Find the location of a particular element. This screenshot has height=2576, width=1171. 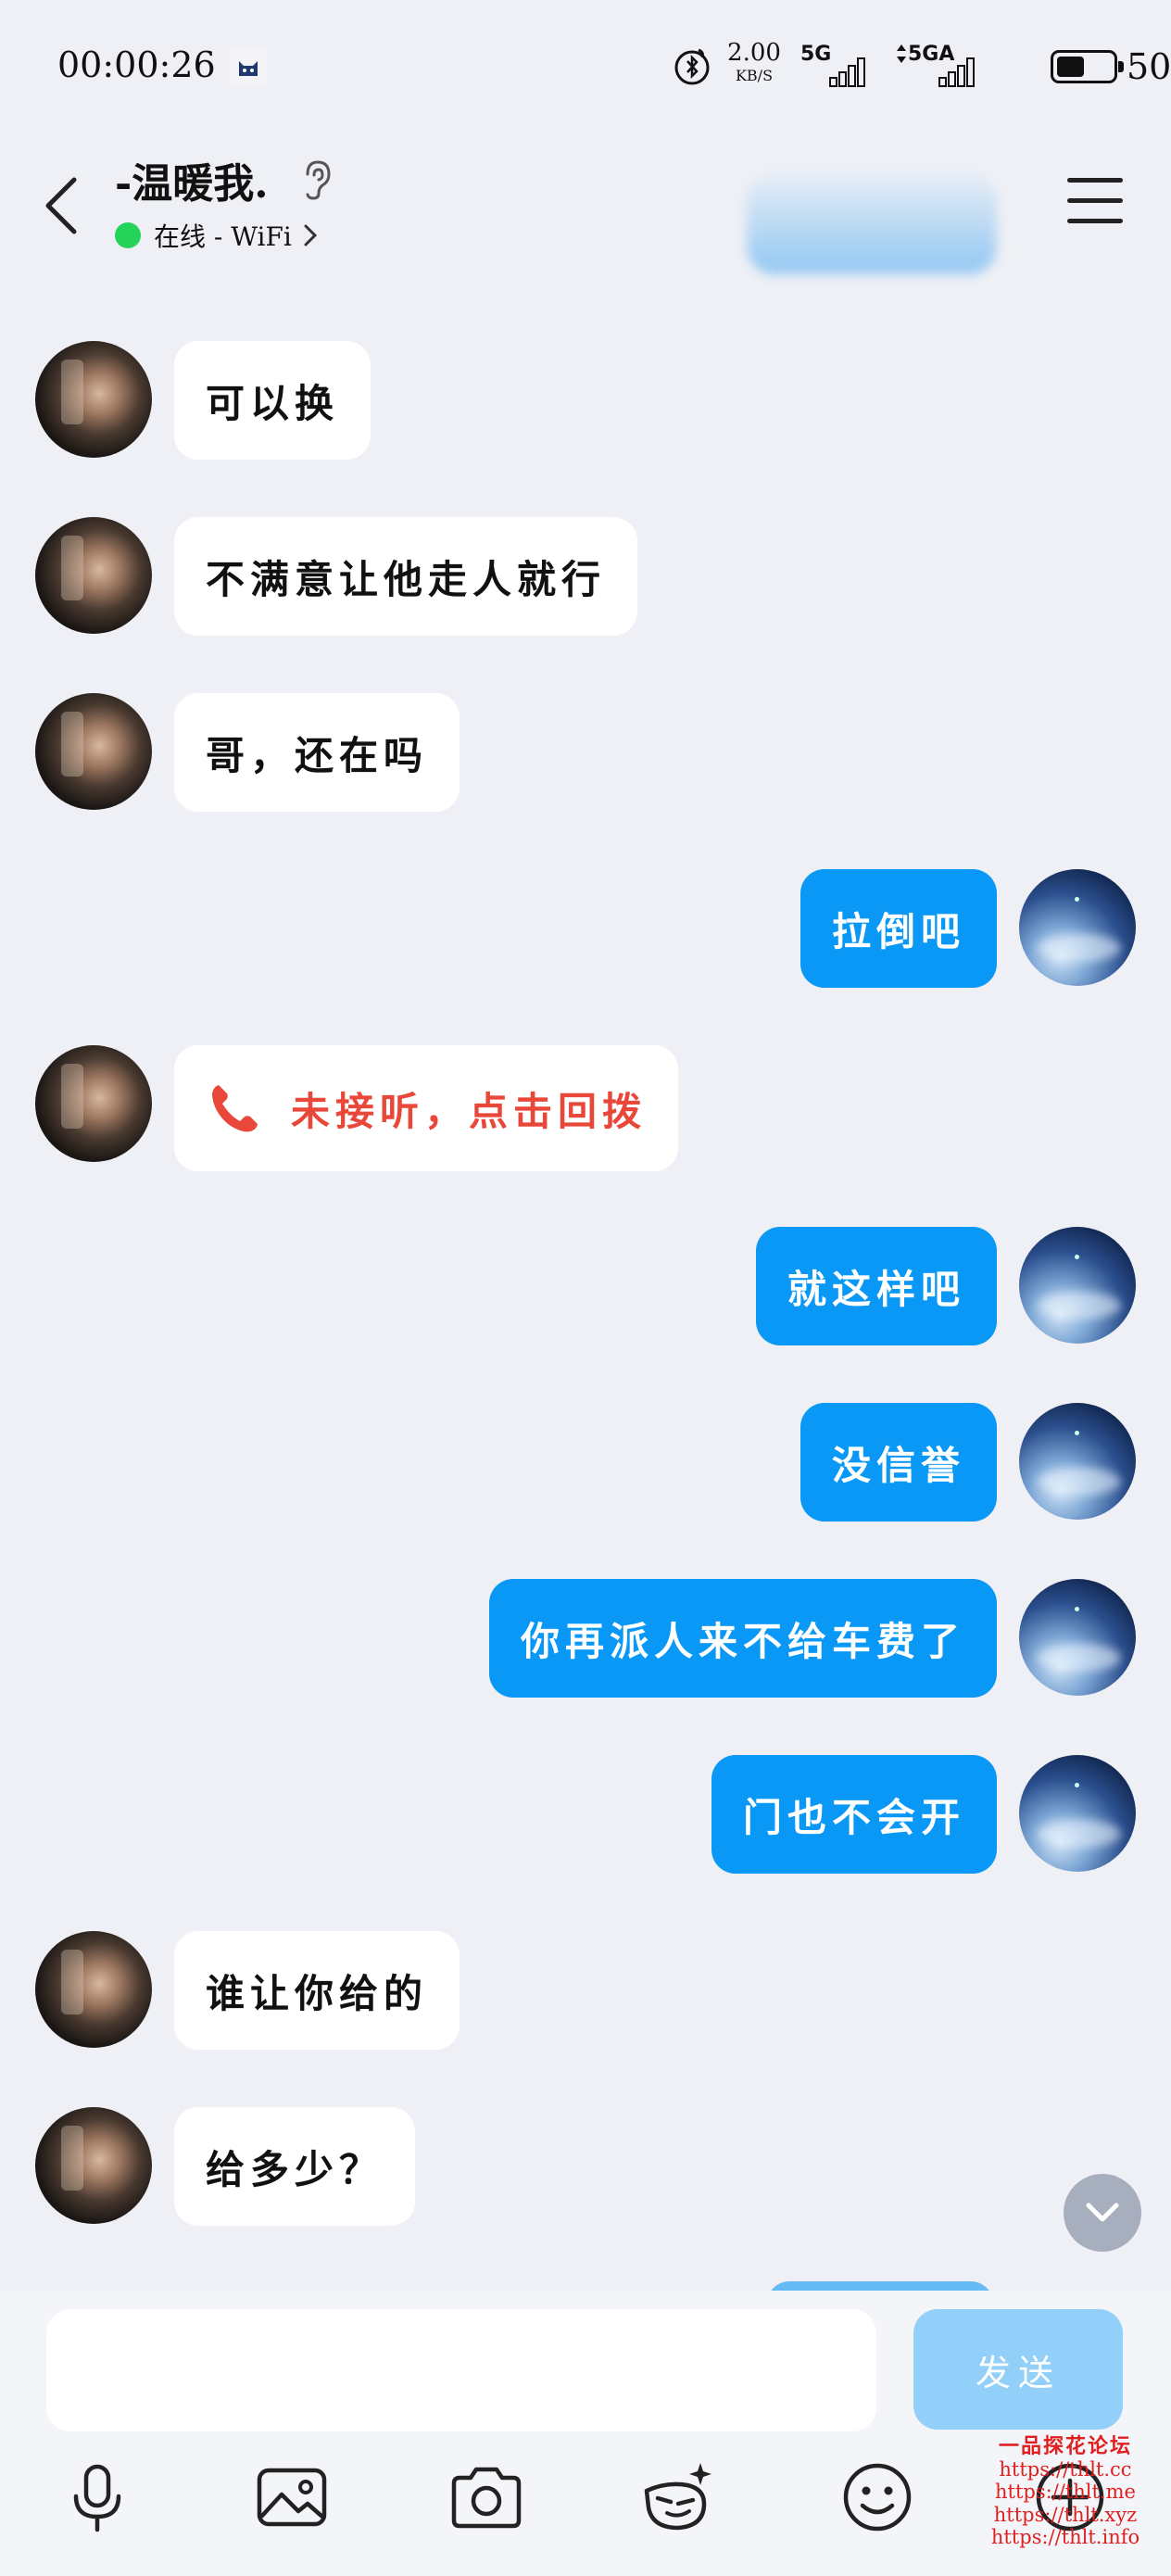

chevron-right-icon is located at coordinates (311, 235).